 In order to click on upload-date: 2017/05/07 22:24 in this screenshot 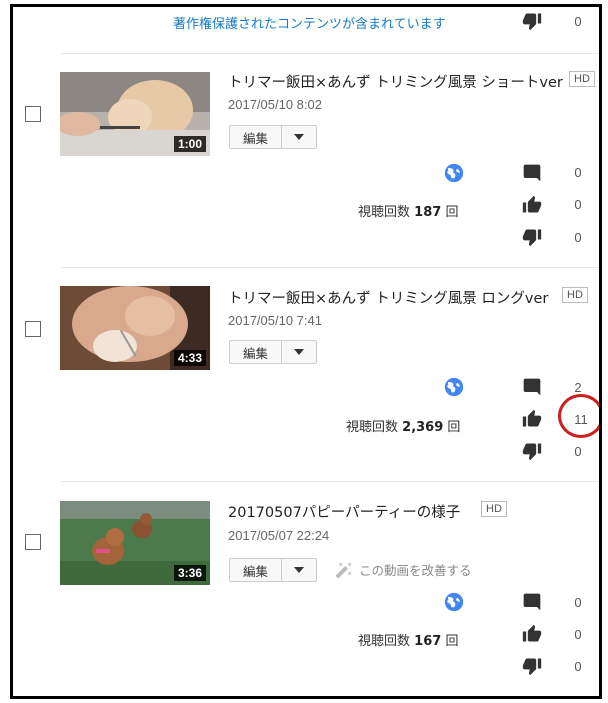, I will do `click(279, 535)`.